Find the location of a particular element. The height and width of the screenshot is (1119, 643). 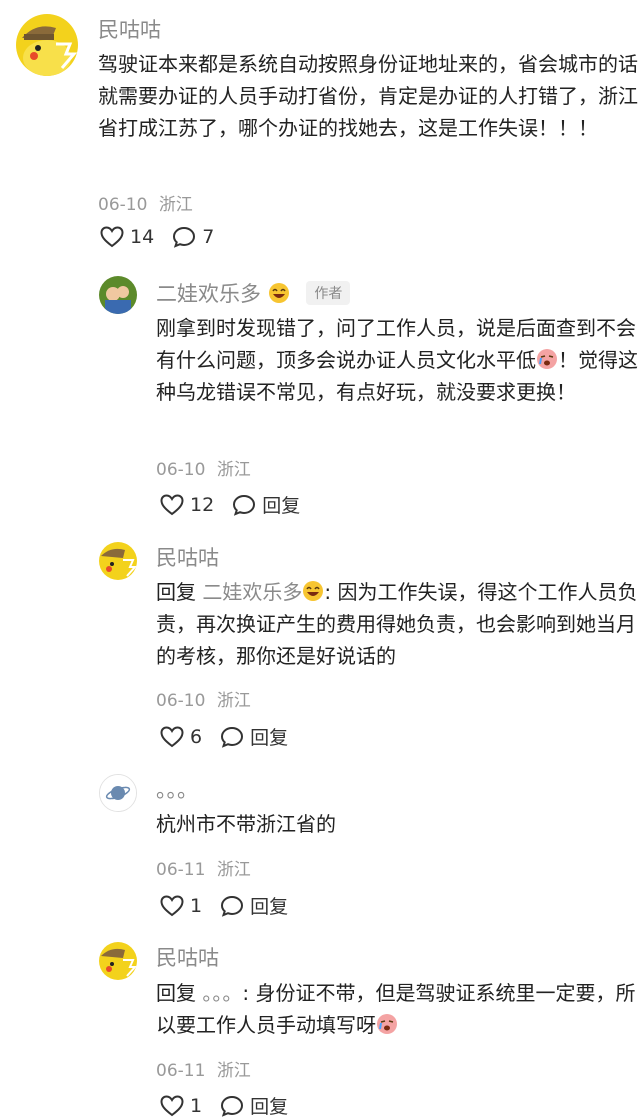

username: 二娃欢乐多 作者 is located at coordinates (253, 293).